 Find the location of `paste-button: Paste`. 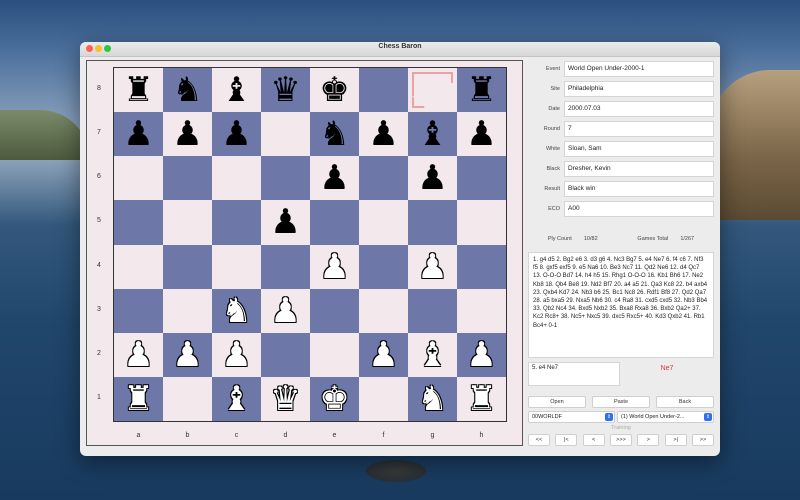

paste-button: Paste is located at coordinates (621, 402).